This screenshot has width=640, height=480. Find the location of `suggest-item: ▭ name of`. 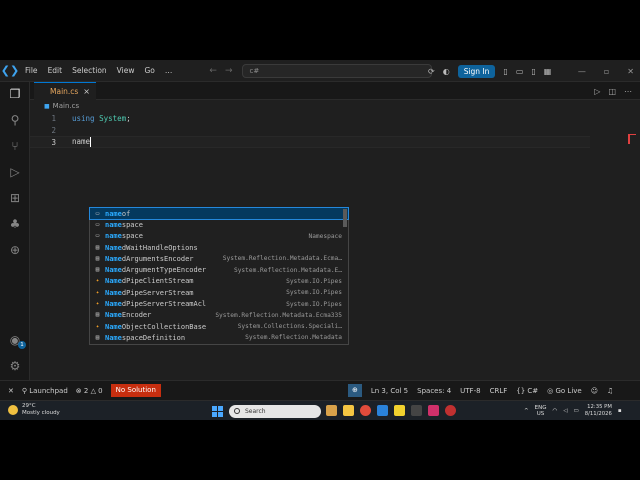

suggest-item: ▭ name of is located at coordinates (219, 213).